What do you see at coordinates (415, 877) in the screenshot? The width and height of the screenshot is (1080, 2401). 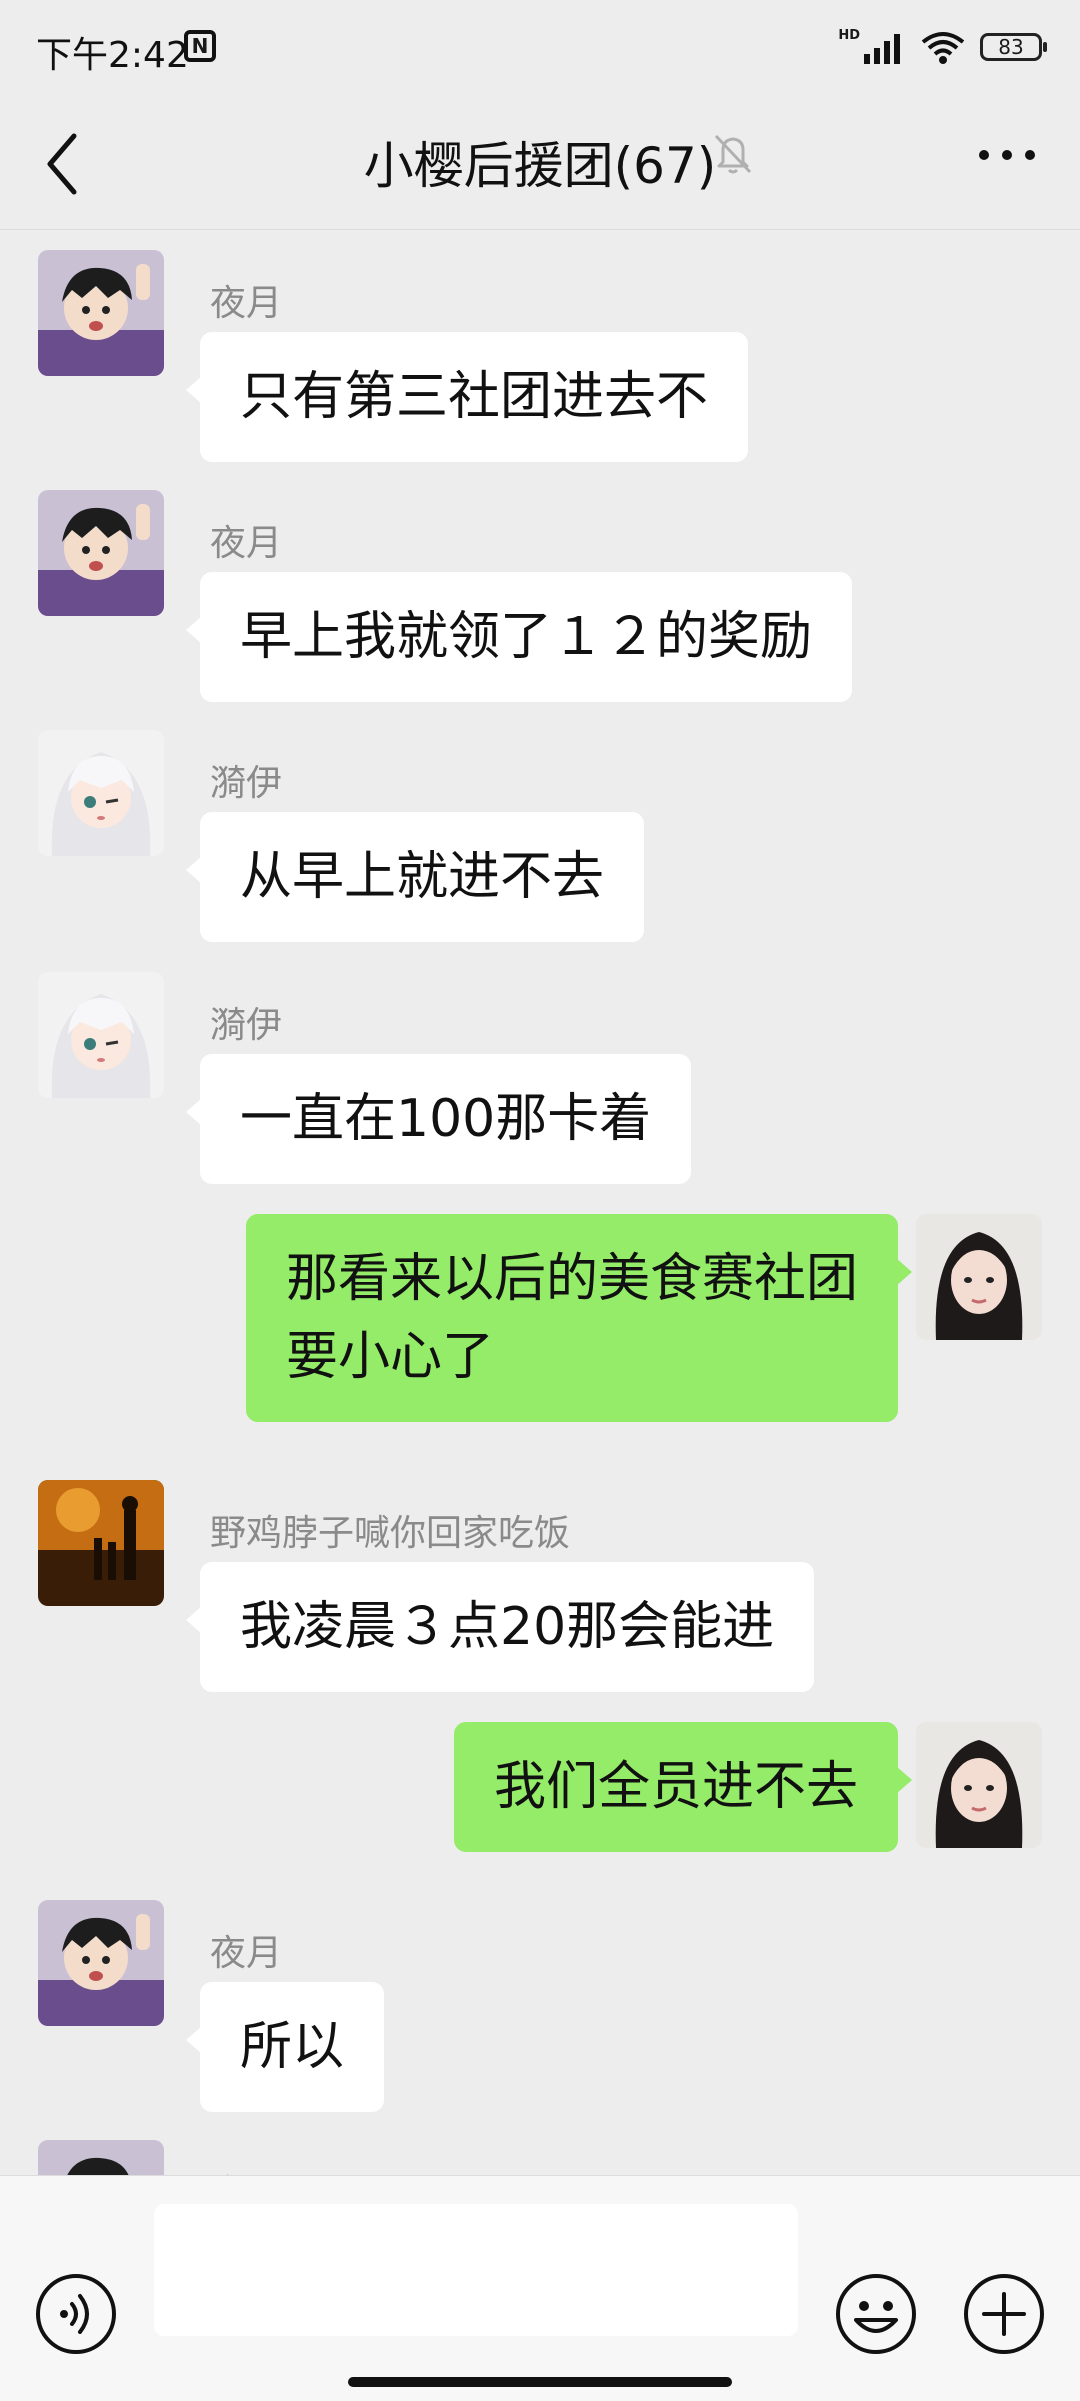 I see `message-bubble: 从早上就进不去` at bounding box center [415, 877].